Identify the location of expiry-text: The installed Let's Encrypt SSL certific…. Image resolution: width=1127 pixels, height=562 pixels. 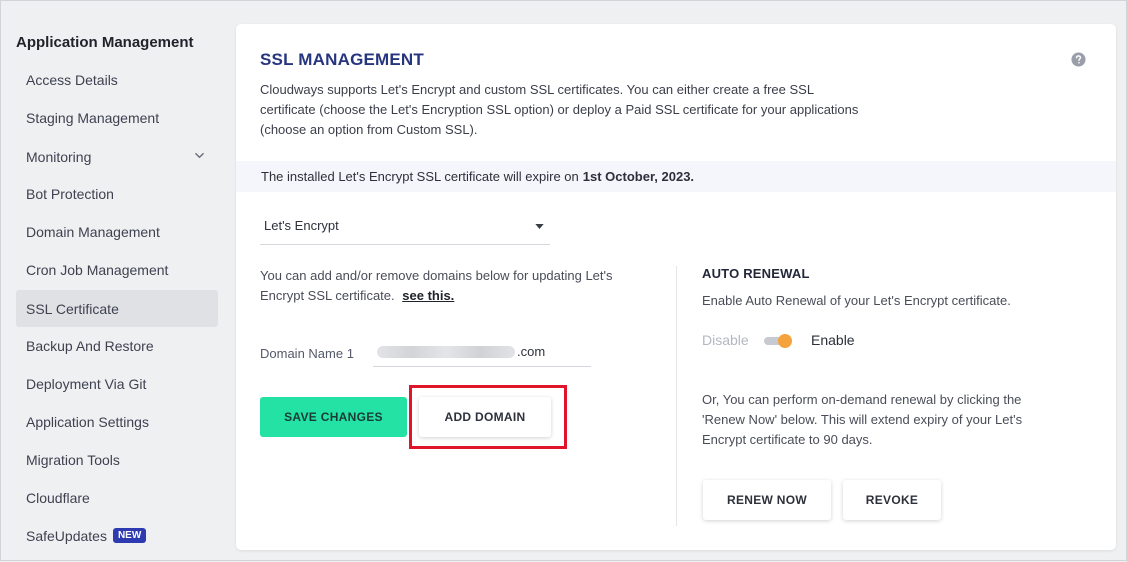
(420, 176).